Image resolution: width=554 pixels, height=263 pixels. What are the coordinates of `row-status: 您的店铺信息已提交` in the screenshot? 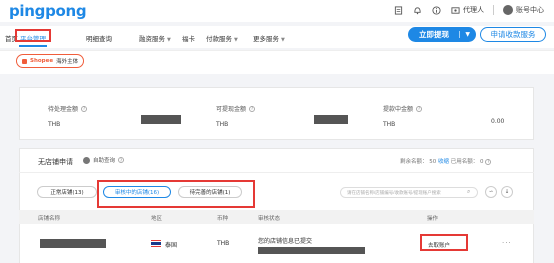 It's located at (285, 241).